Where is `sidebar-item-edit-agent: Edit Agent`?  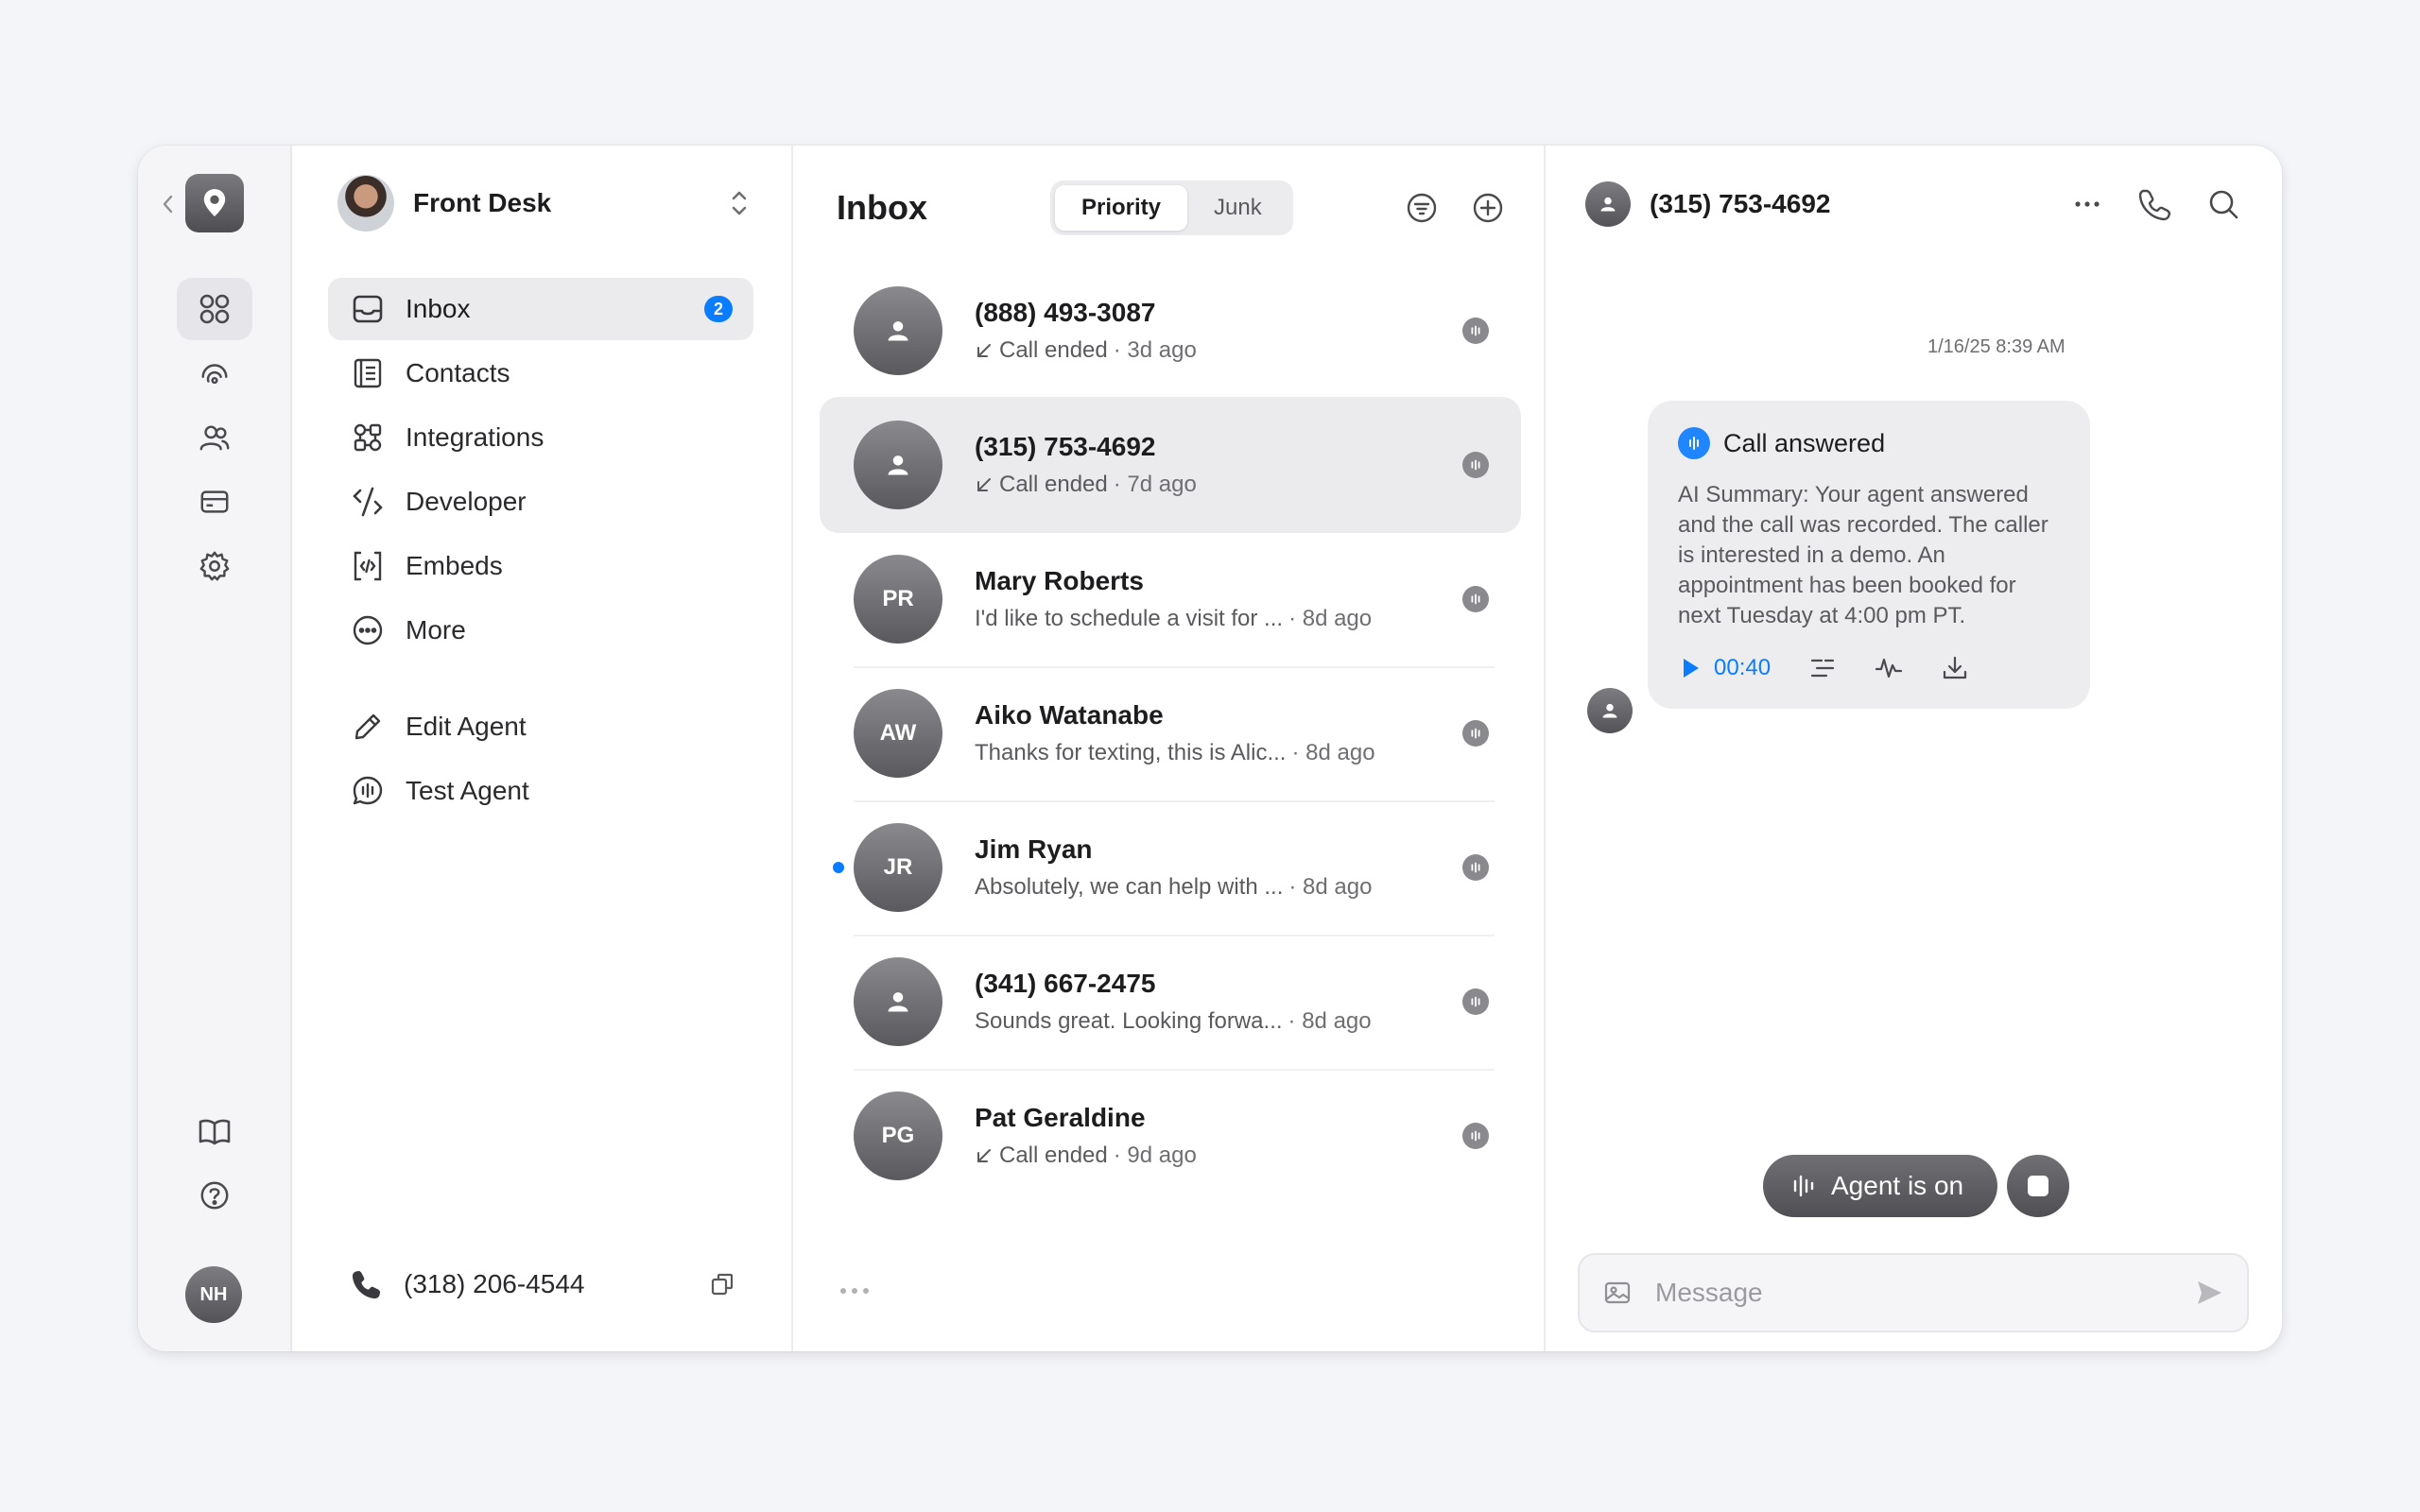
sidebar-item-edit-agent: Edit Agent is located at coordinates (540, 727).